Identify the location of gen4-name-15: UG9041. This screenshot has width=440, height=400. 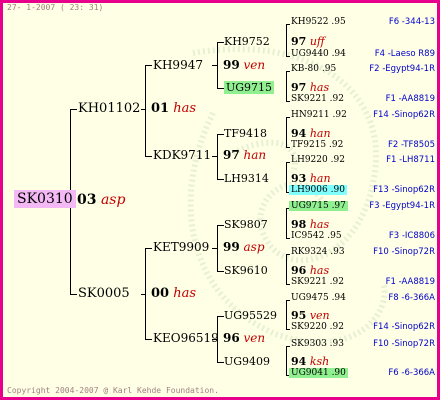
(310, 373).